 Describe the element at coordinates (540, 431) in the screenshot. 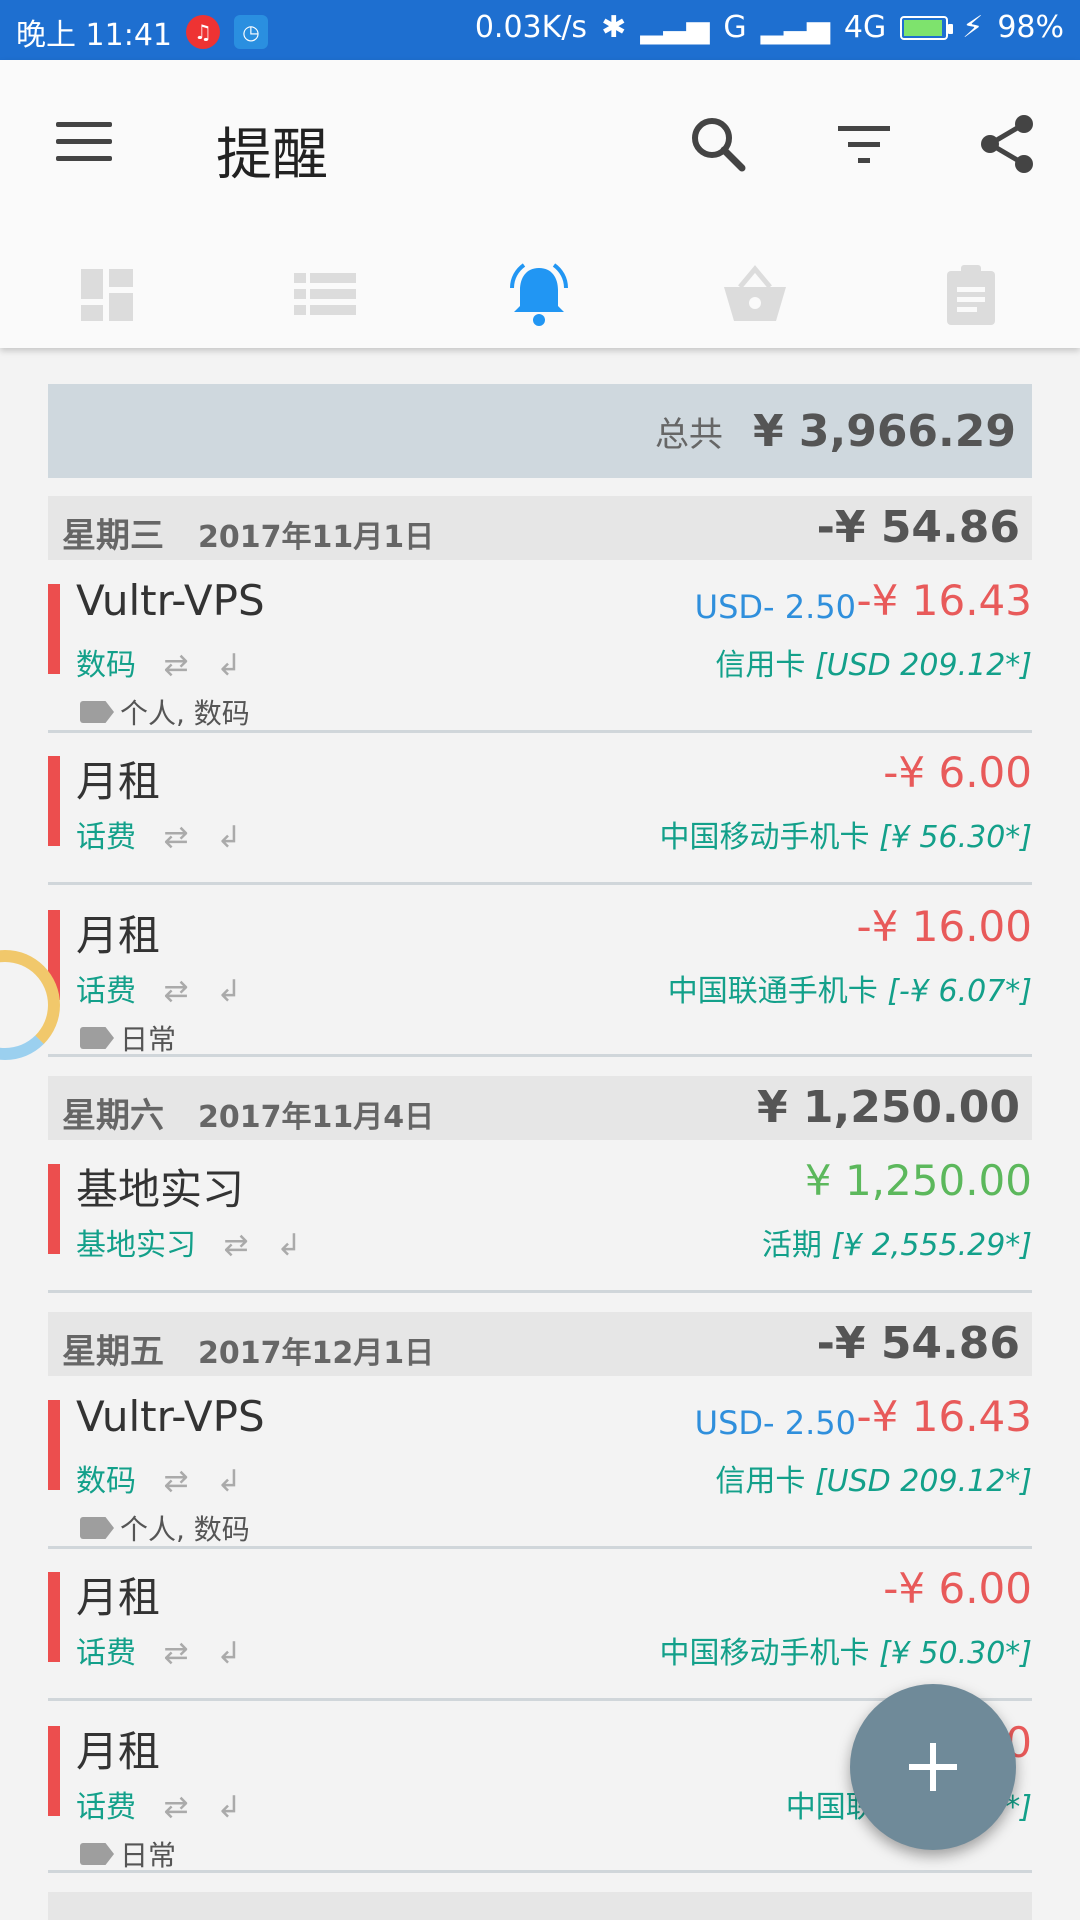

I see `total-summary: 总共 ¥ 3,966.29` at that location.